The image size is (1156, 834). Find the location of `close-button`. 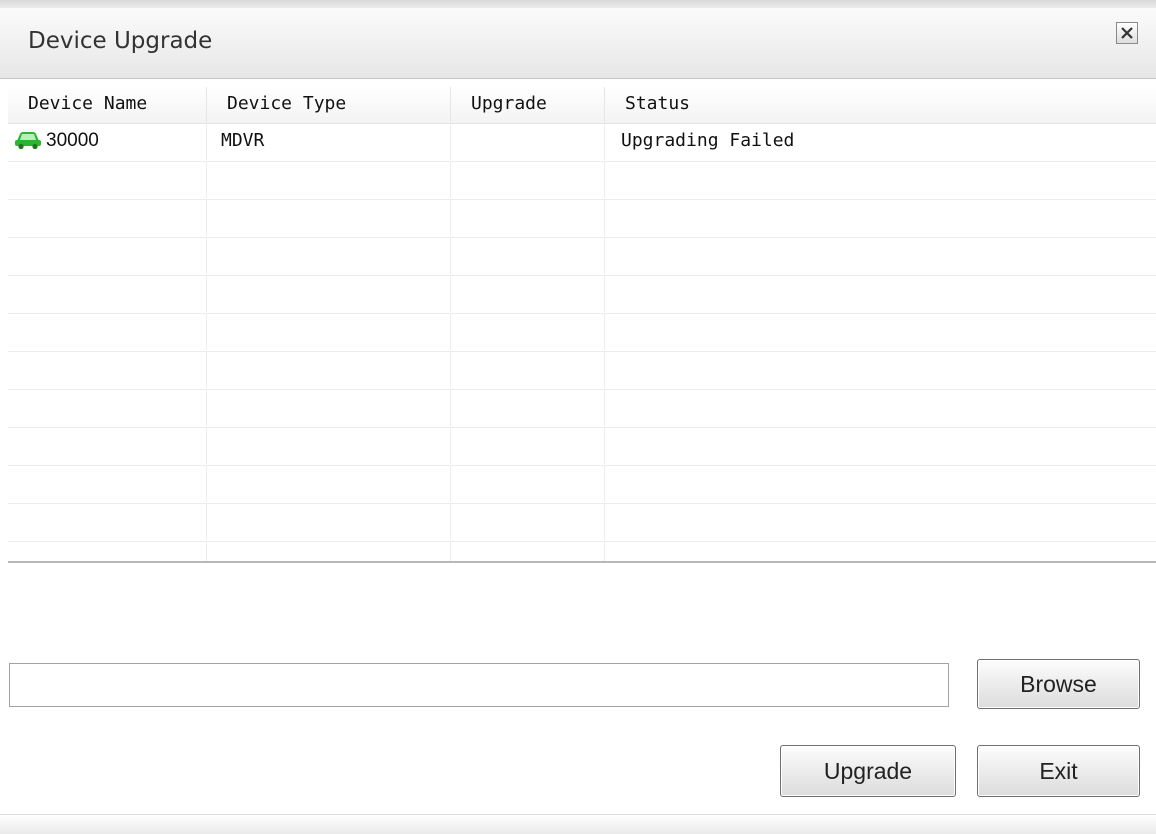

close-button is located at coordinates (1127, 33).